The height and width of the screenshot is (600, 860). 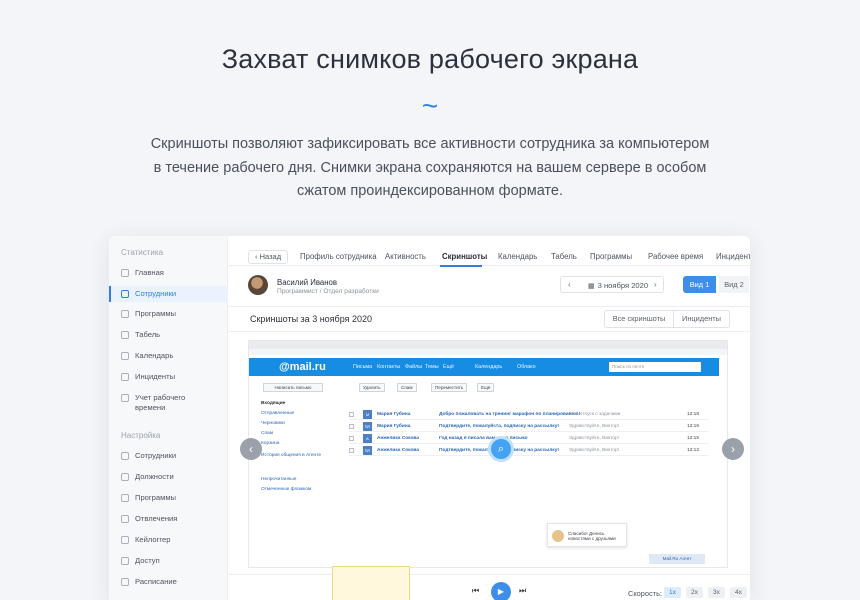 I want to click on mail-more: Ещё, so click(x=486, y=387).